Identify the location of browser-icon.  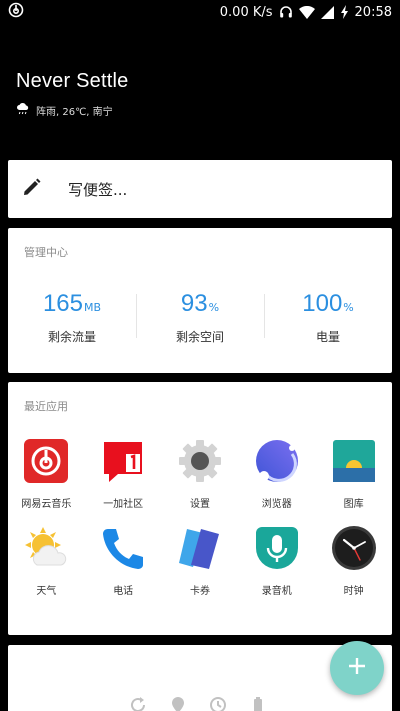
(277, 461).